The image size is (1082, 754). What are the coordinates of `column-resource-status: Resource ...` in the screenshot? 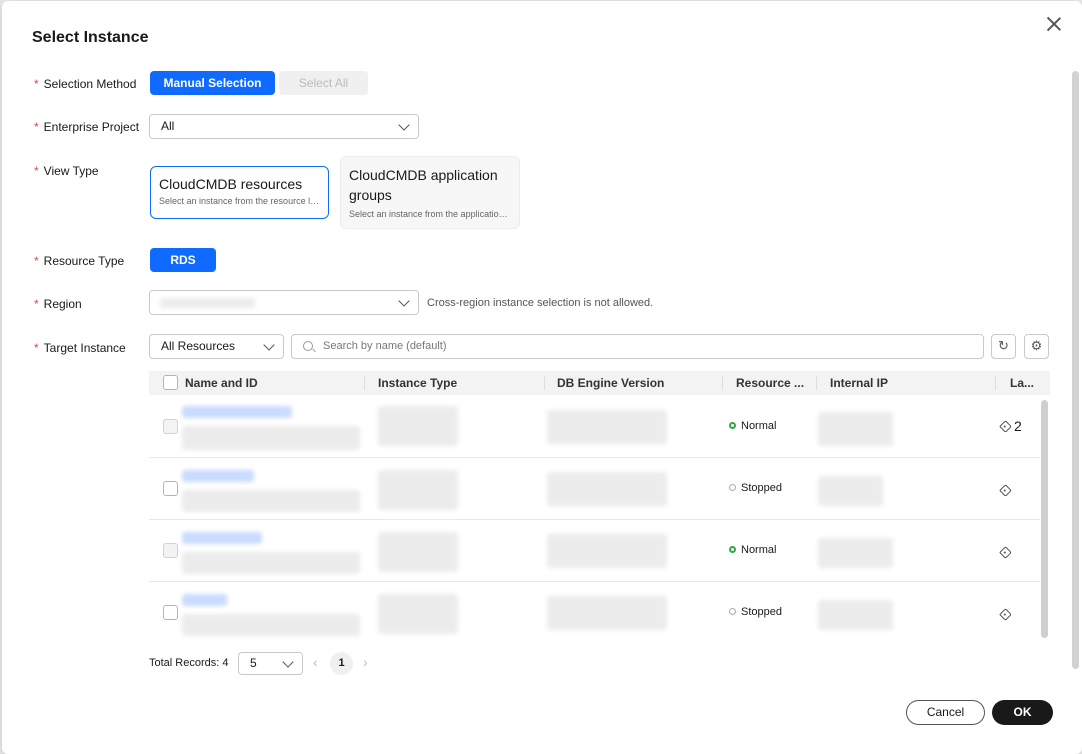 It's located at (770, 383).